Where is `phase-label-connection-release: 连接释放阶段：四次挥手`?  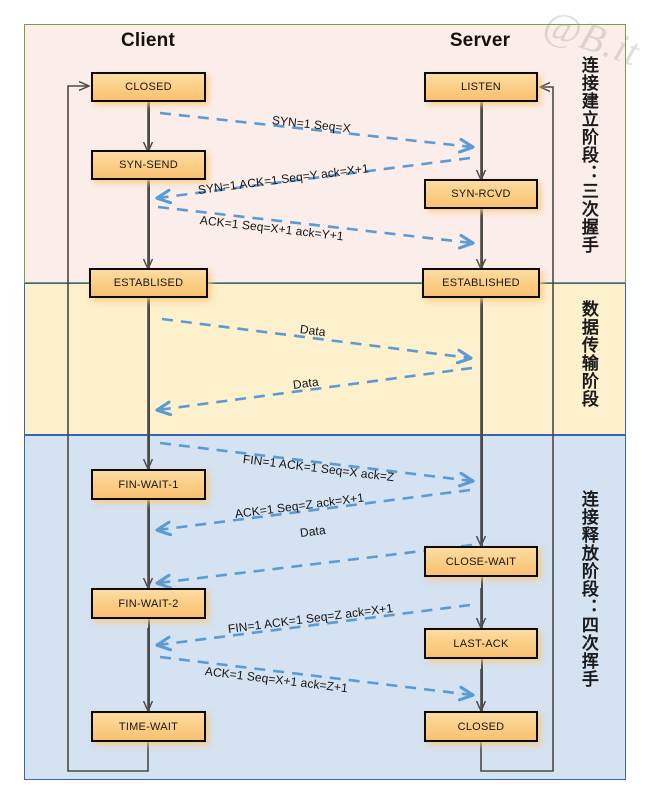 phase-label-connection-release: 连接释放阶段：四次挥手 is located at coordinates (587, 589).